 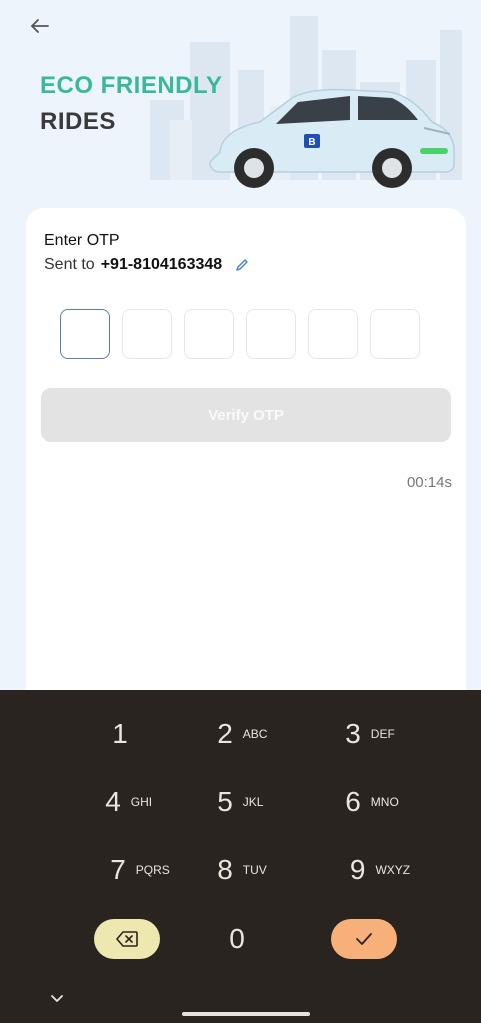 What do you see at coordinates (141, 802) in the screenshot?
I see `key-letters: GHI` at bounding box center [141, 802].